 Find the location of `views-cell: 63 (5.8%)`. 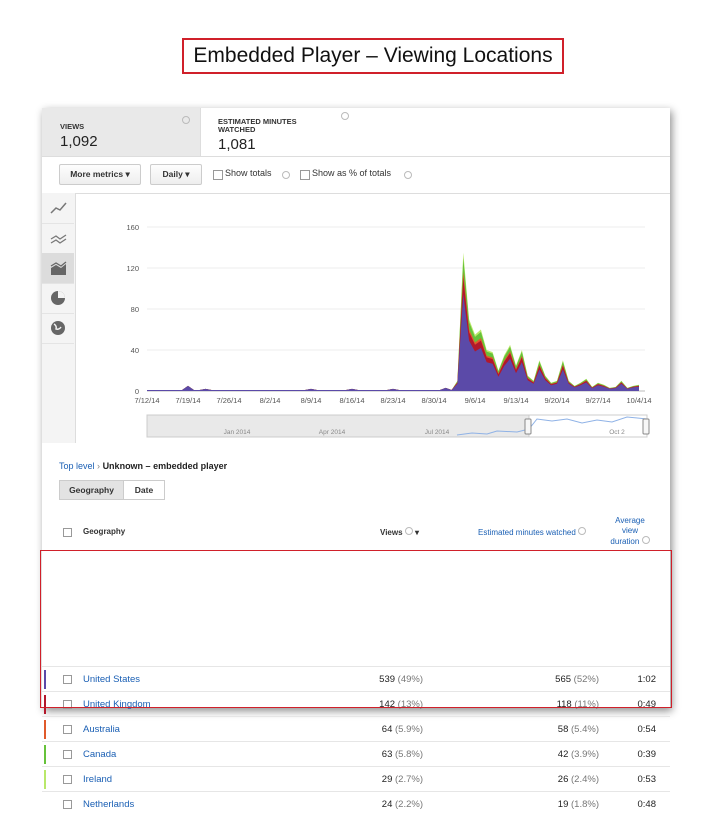

views-cell: 63 (5.8%) is located at coordinates (402, 754).